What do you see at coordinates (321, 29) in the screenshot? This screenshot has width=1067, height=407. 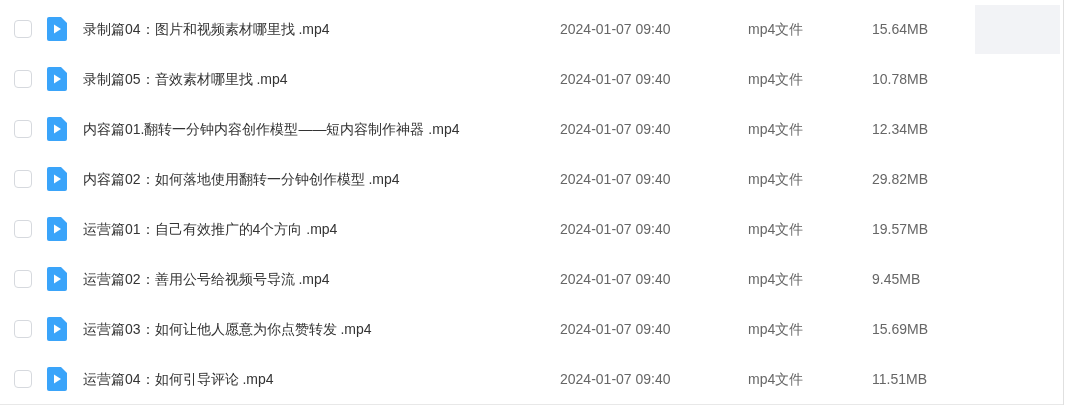 I see `file-name: 录制篇04：图片和视频素材哪里找 .mp4` at bounding box center [321, 29].